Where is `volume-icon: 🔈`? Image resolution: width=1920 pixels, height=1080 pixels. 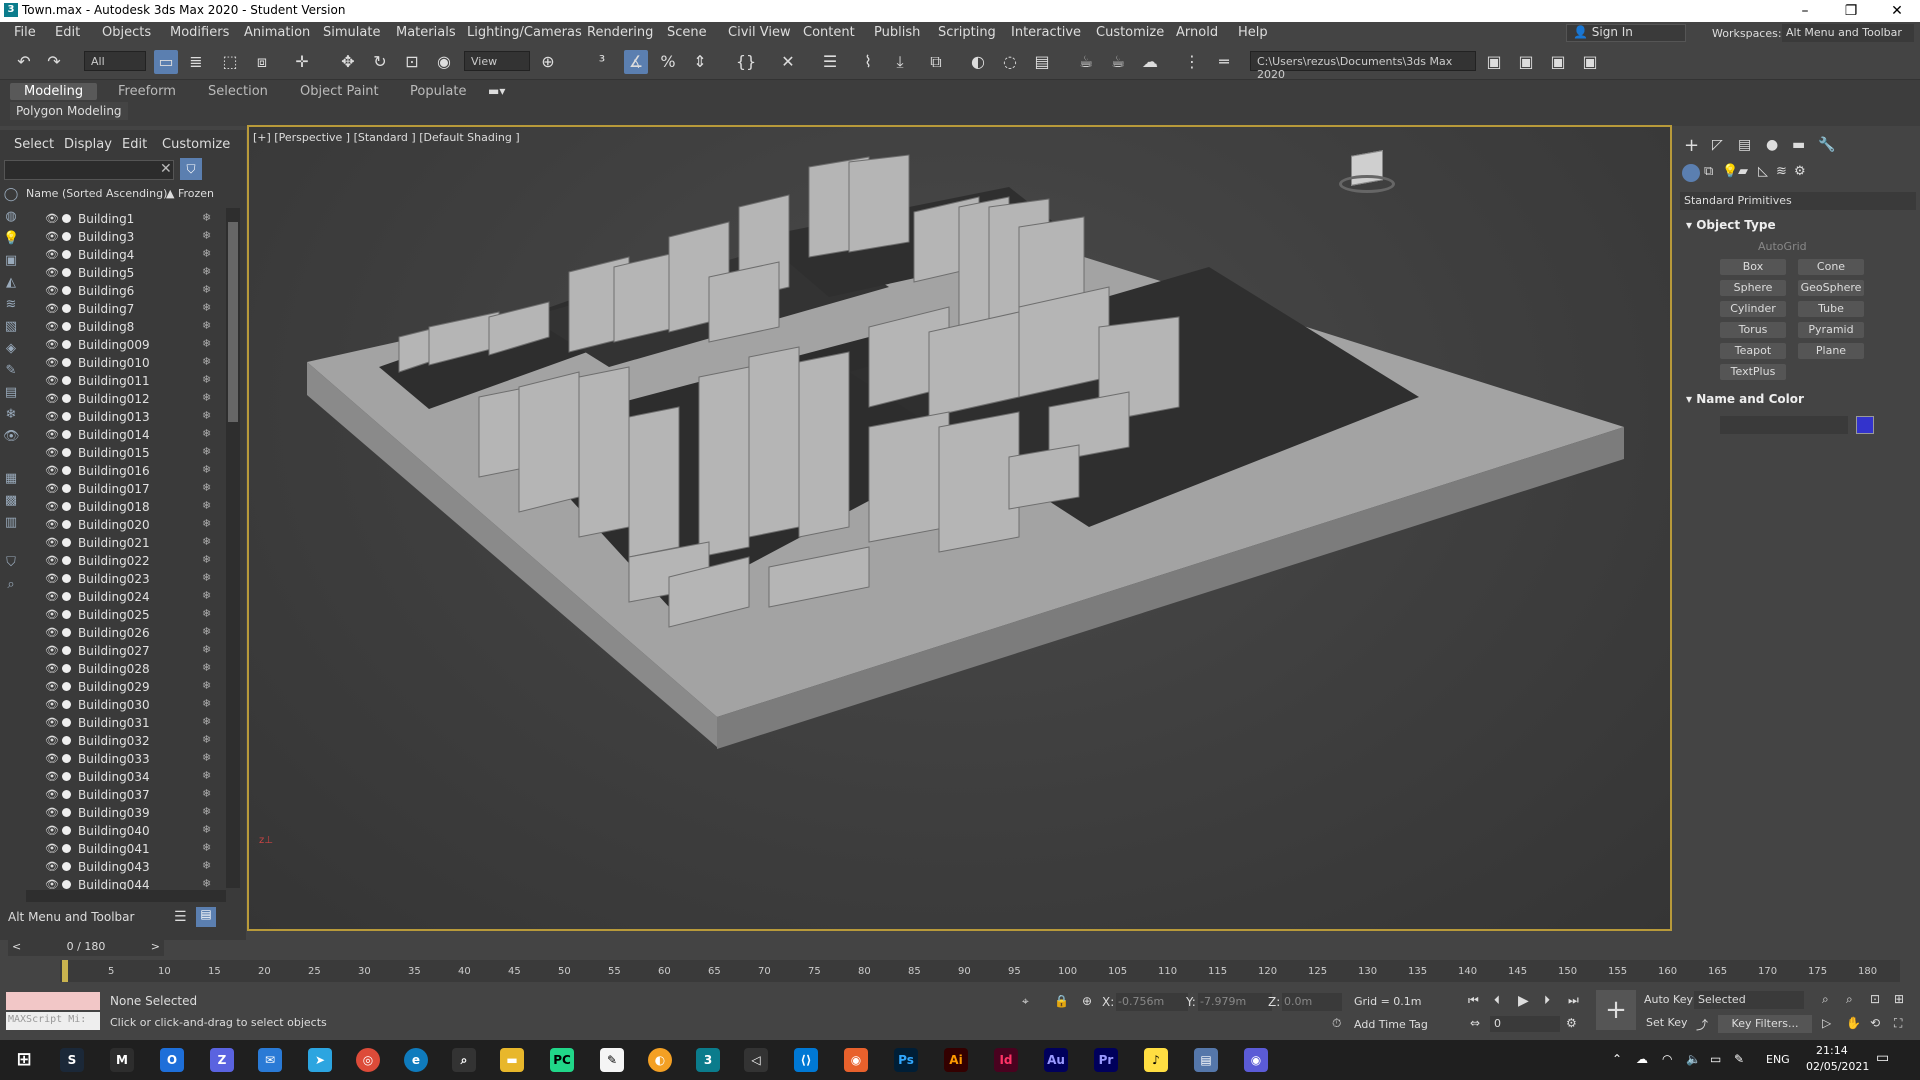 volume-icon: 🔈 is located at coordinates (1693, 1059).